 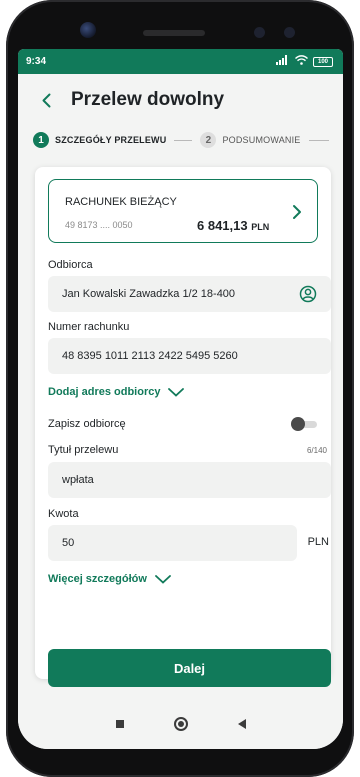 What do you see at coordinates (316, 450) in the screenshot?
I see `title-char-counter: 6/140` at bounding box center [316, 450].